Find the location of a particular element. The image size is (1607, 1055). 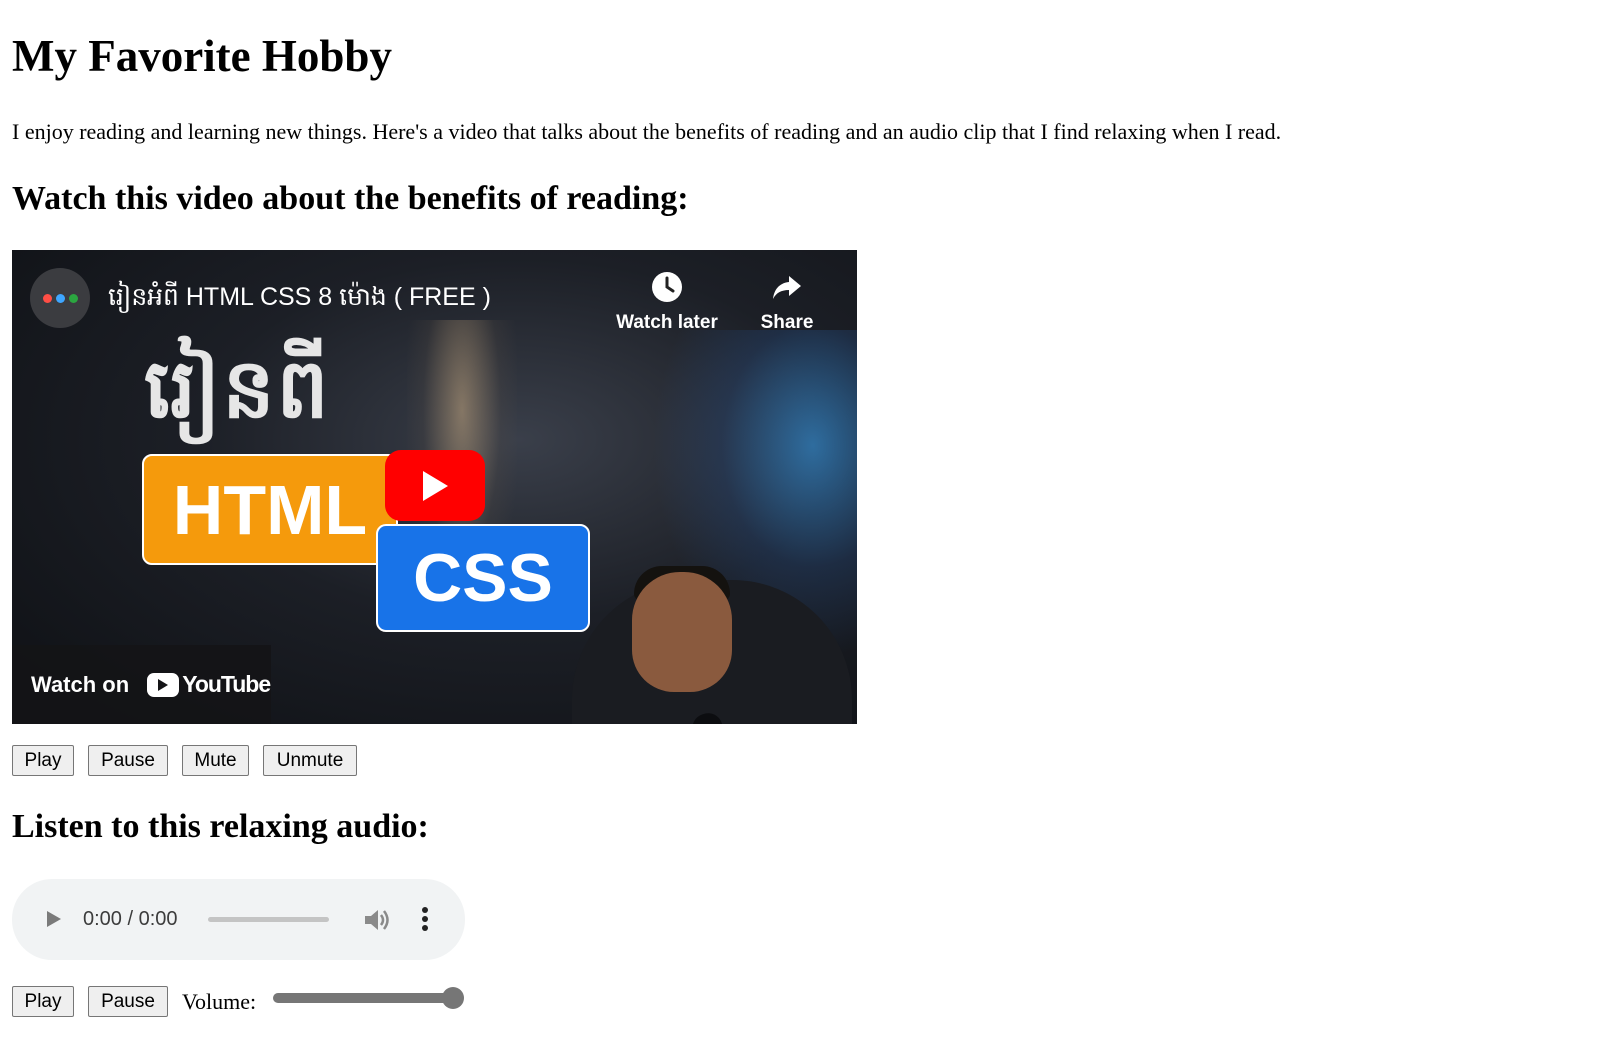

share-label: Share is located at coordinates (787, 322).